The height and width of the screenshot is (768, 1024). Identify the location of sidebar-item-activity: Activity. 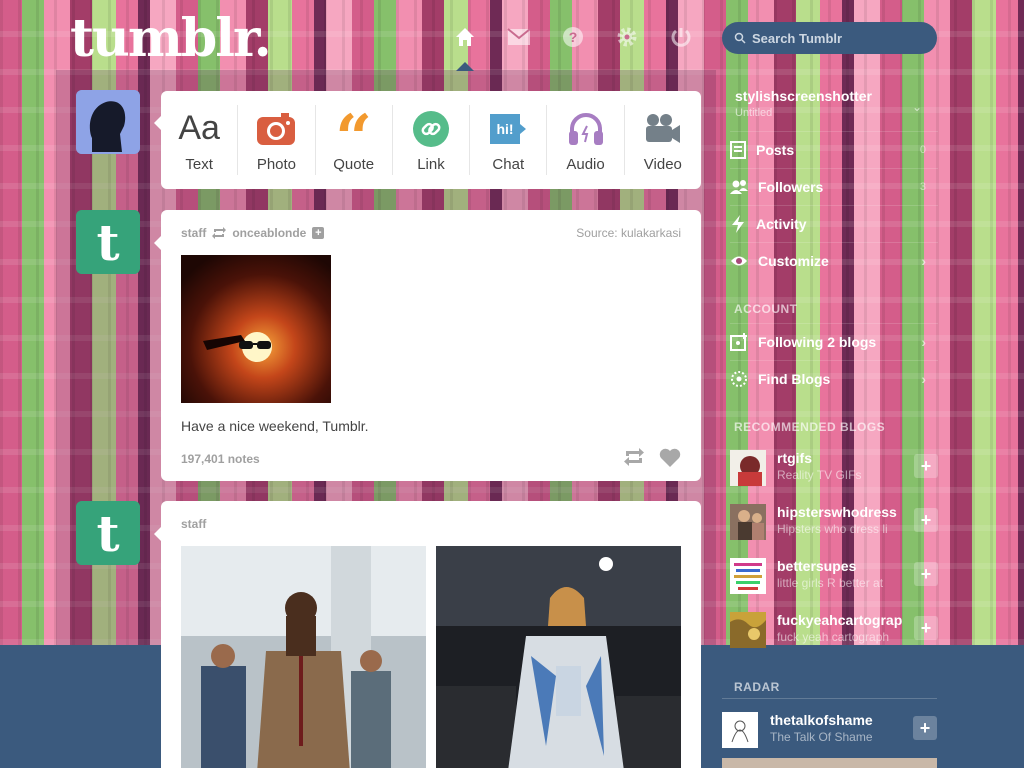
(834, 223).